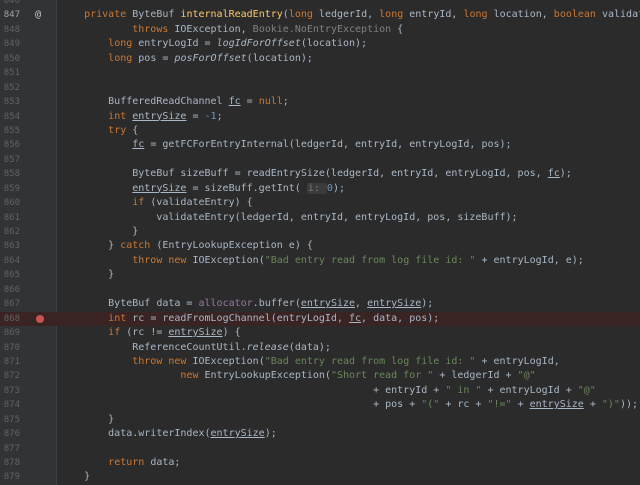  What do you see at coordinates (320, 434) in the screenshot?
I see `code-line: 876 data.writerIndex(entrySize);` at bounding box center [320, 434].